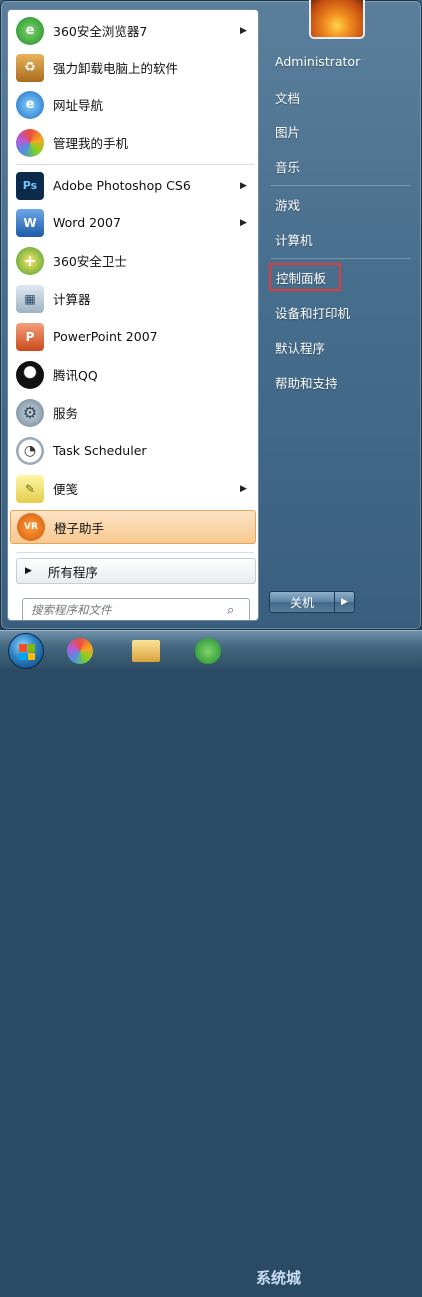  What do you see at coordinates (337, 19) in the screenshot?
I see `user-avatar` at bounding box center [337, 19].